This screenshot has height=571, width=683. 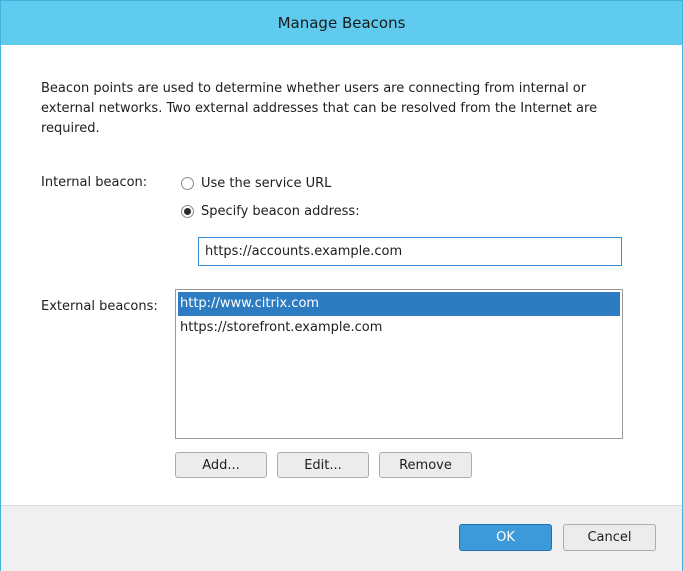 I want to click on title-bar: Manage Beacons, so click(x=341, y=23).